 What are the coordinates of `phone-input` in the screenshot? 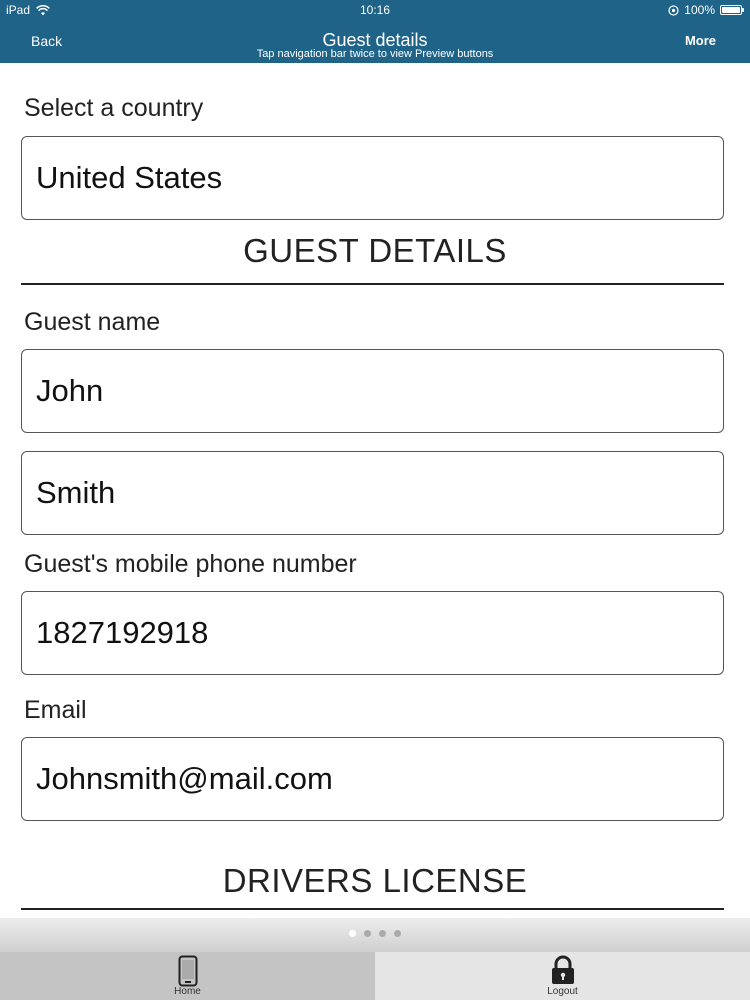 It's located at (372, 633).